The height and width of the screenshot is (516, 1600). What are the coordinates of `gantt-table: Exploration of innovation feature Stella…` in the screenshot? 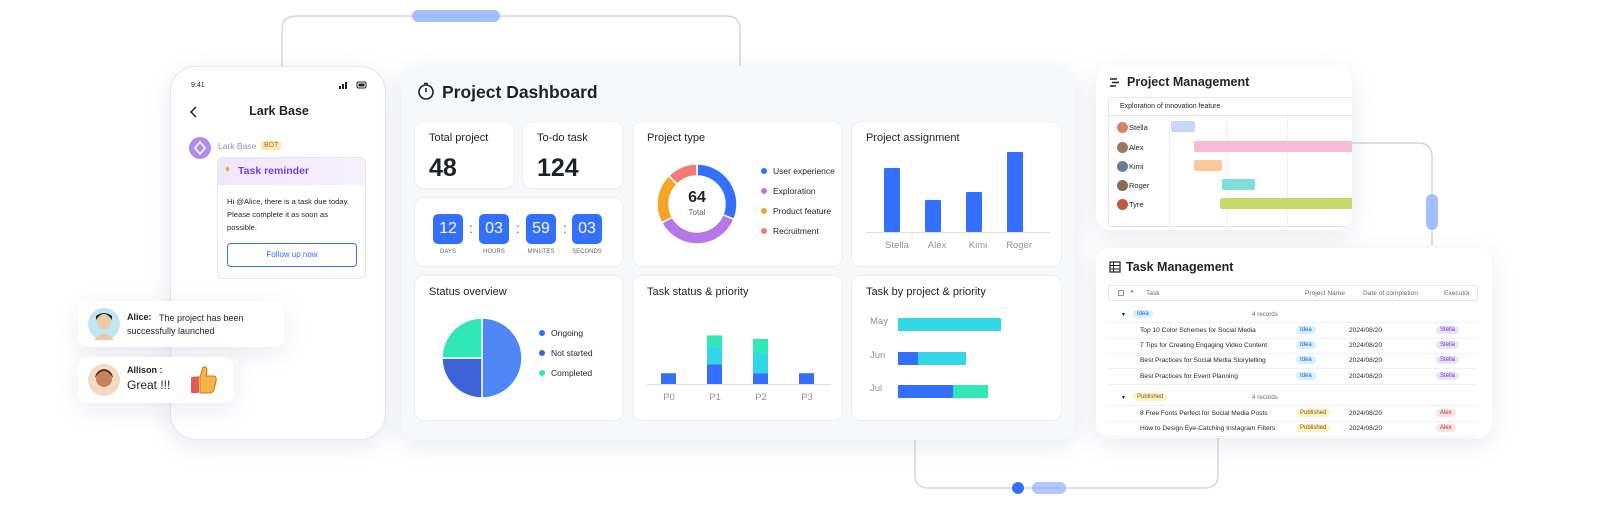 It's located at (1230, 162).